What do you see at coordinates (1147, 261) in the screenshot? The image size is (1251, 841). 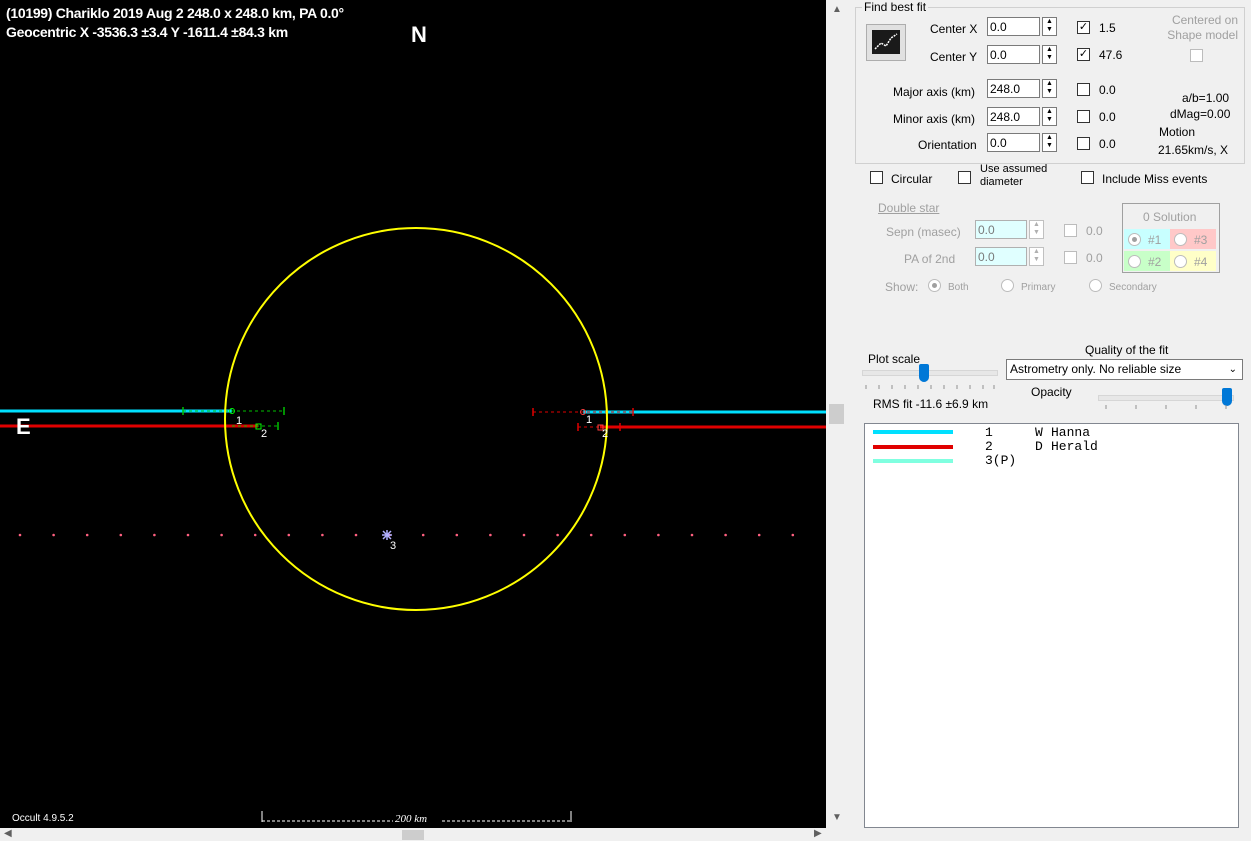 I see `solution-2-option: #2` at bounding box center [1147, 261].